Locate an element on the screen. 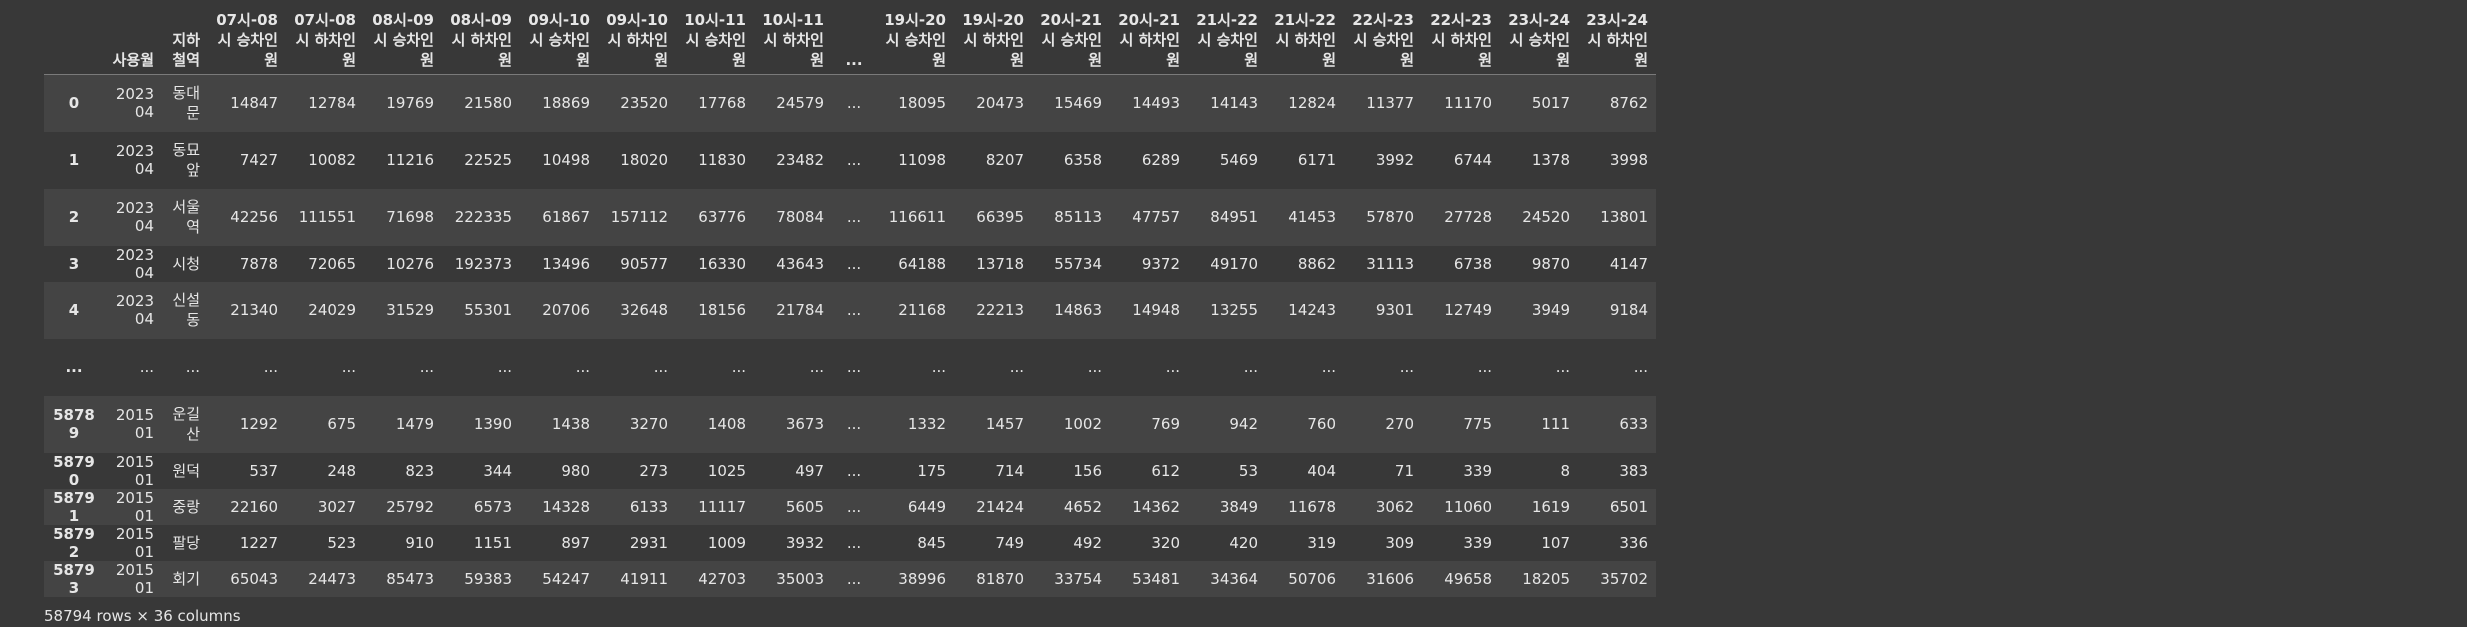  table-cell: 신설동 is located at coordinates (186, 310).